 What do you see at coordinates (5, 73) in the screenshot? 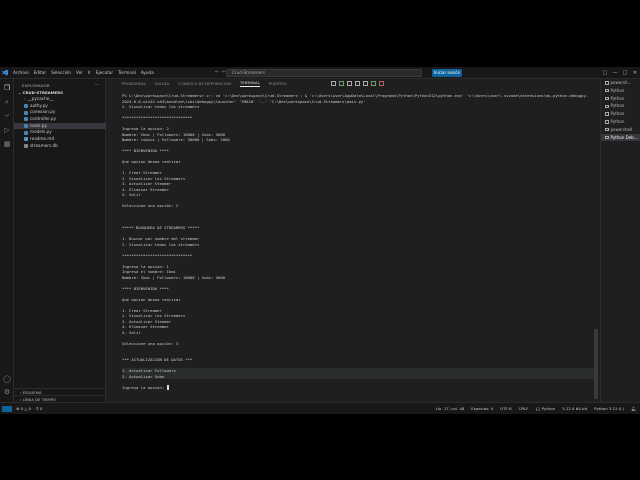
I see `vscode-logo-icon` at bounding box center [5, 73].